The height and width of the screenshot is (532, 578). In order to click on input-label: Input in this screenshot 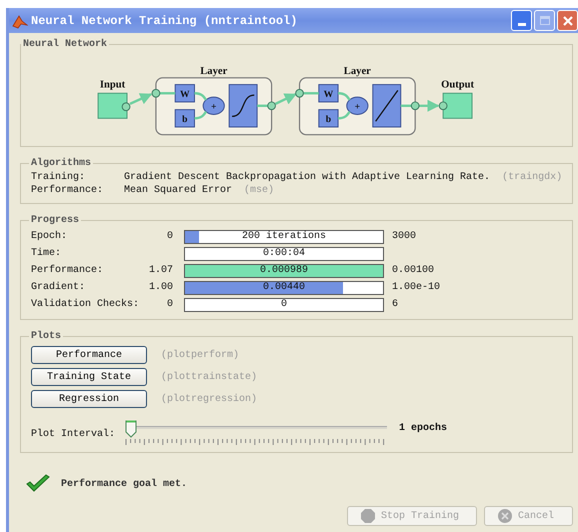, I will do `click(113, 84)`.